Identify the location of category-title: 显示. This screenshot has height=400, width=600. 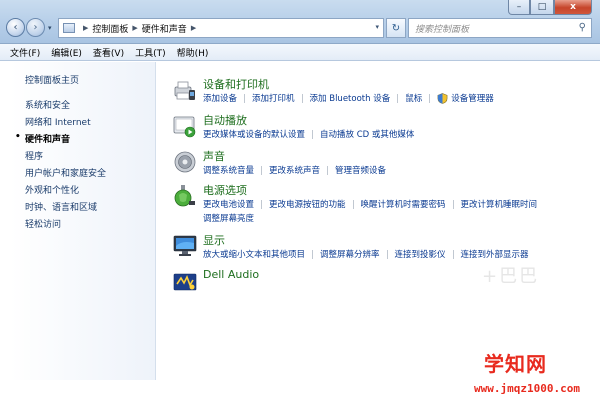
(214, 240).